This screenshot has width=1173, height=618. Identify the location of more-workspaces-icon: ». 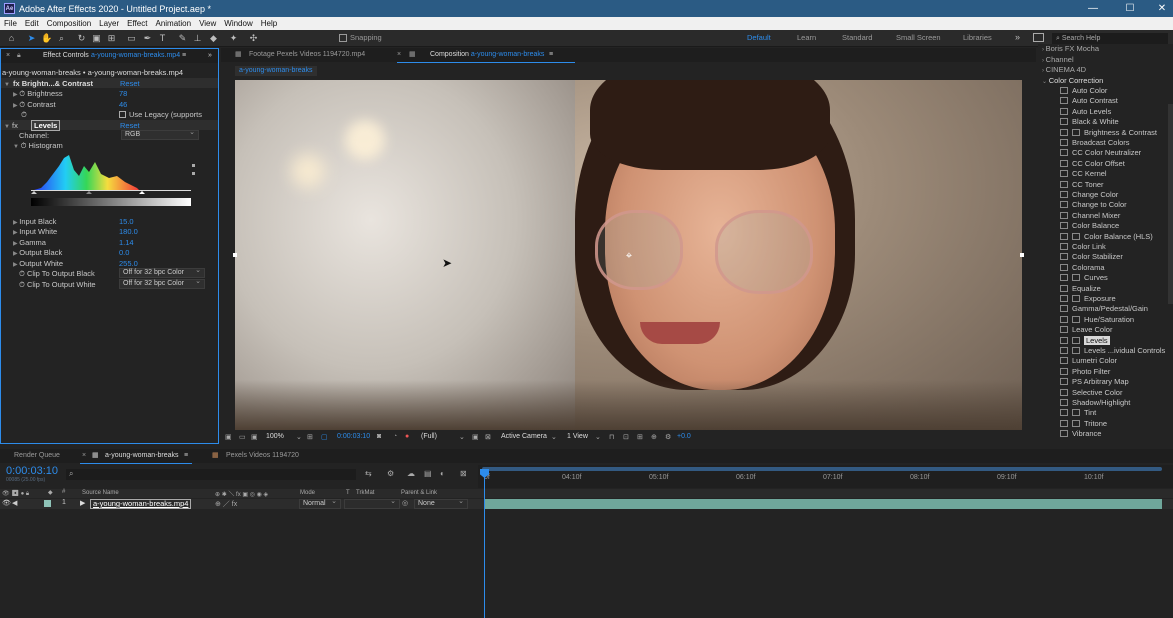
(1017, 37).